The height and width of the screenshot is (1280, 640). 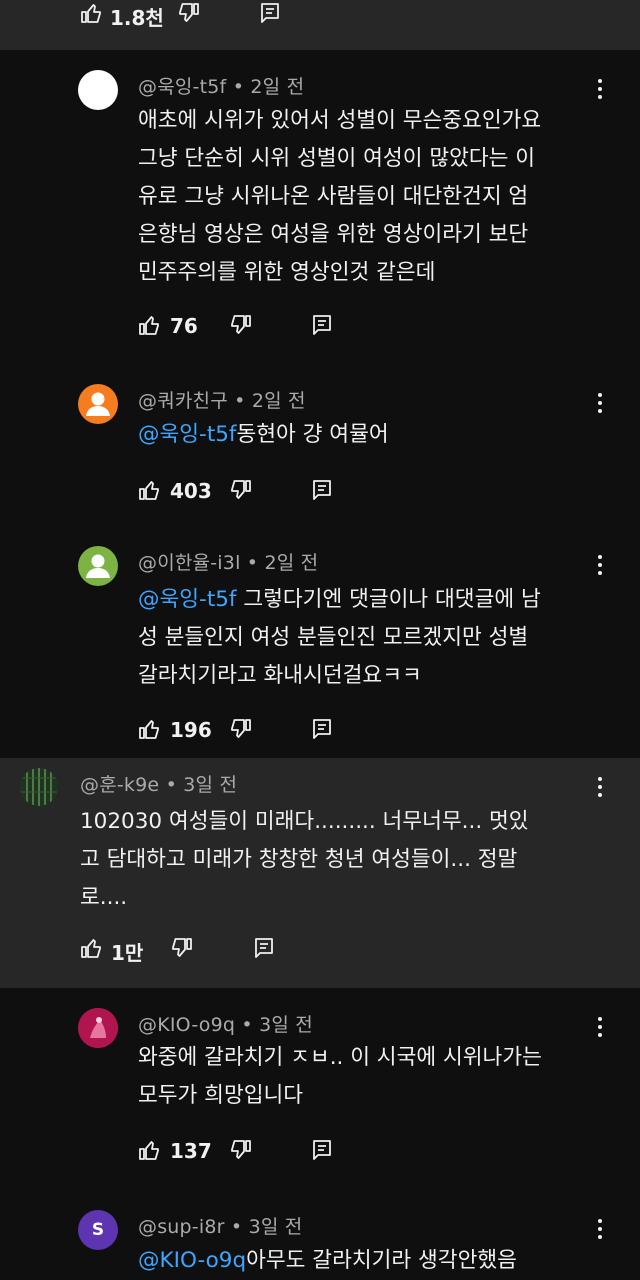 I want to click on like-count: 76, so click(x=184, y=326).